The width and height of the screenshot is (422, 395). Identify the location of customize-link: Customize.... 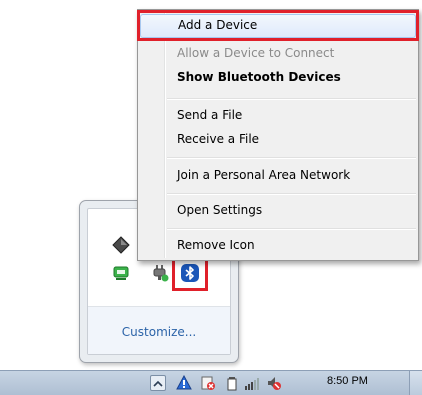
(159, 332).